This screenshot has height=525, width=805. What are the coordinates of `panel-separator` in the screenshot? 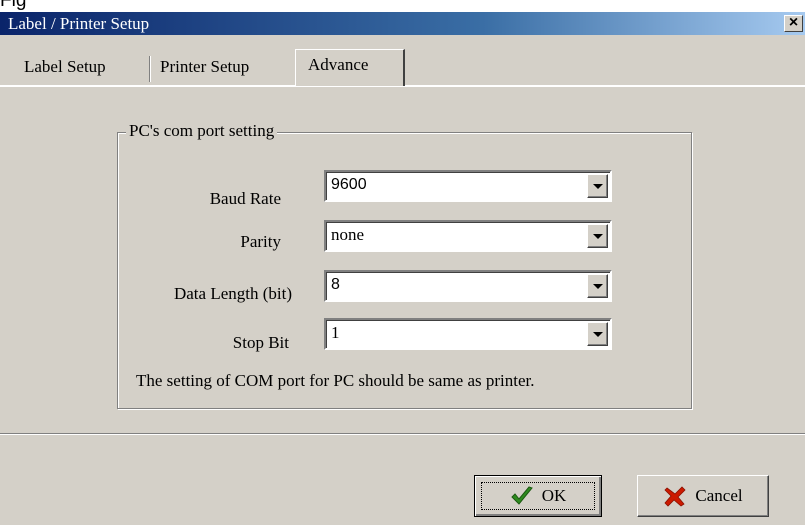 It's located at (402, 434).